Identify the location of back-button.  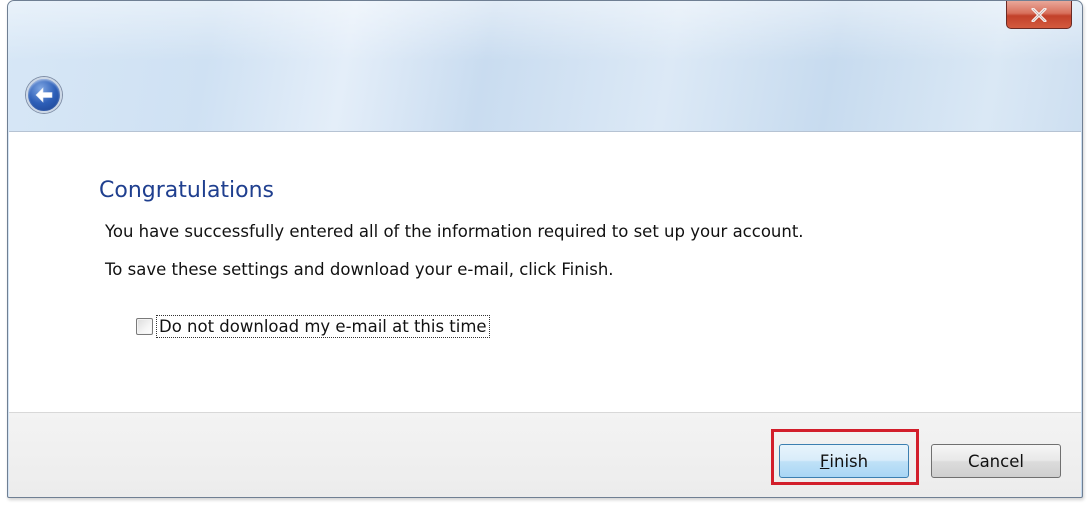
(44, 95).